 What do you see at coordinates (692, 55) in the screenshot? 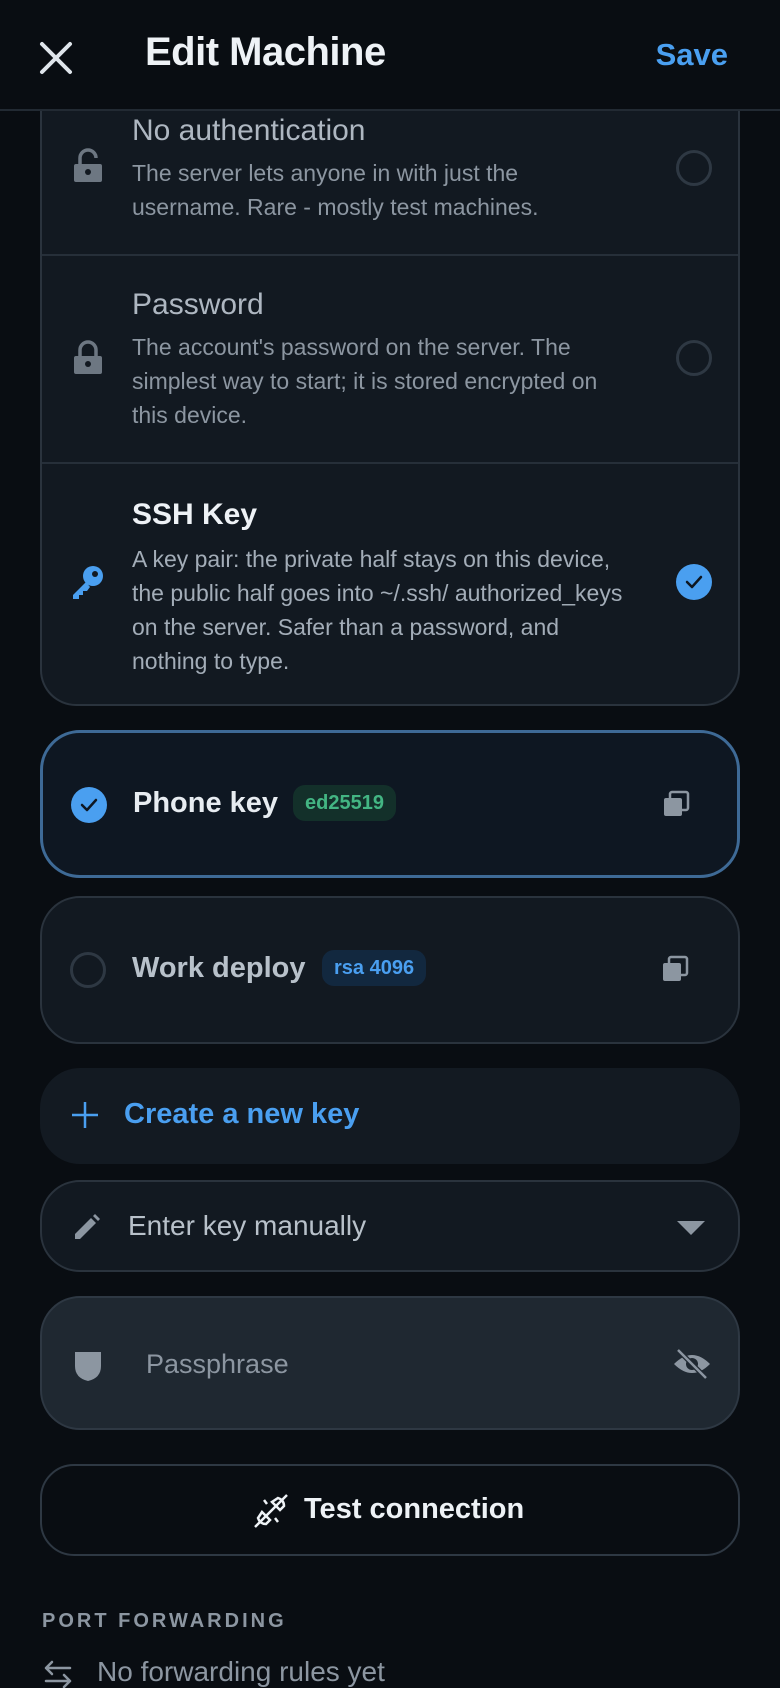
I see `save-button: Save` at bounding box center [692, 55].